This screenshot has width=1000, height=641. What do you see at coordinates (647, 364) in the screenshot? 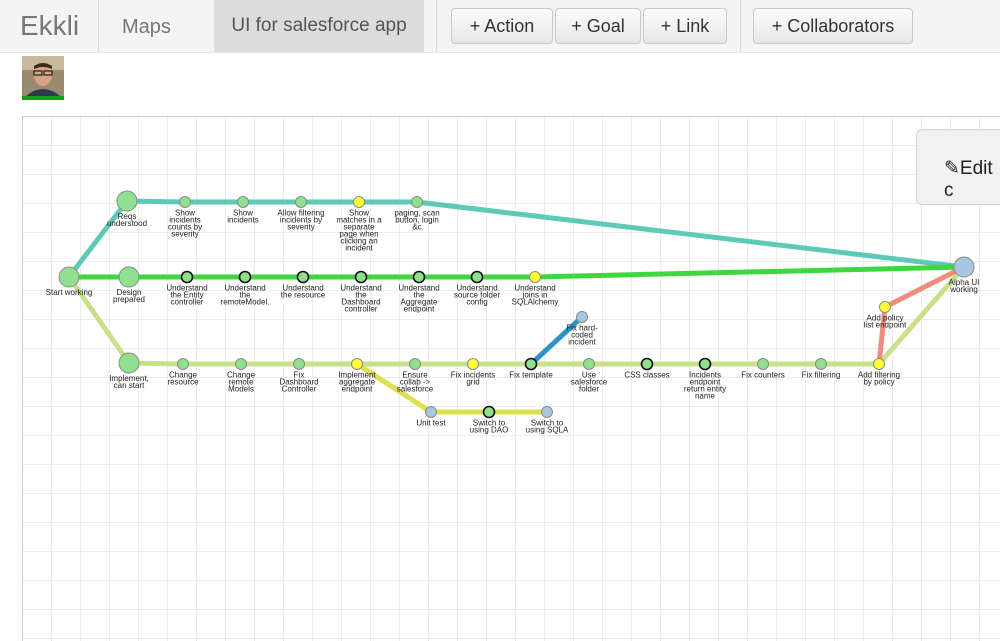
I see `node-b9` at bounding box center [647, 364].